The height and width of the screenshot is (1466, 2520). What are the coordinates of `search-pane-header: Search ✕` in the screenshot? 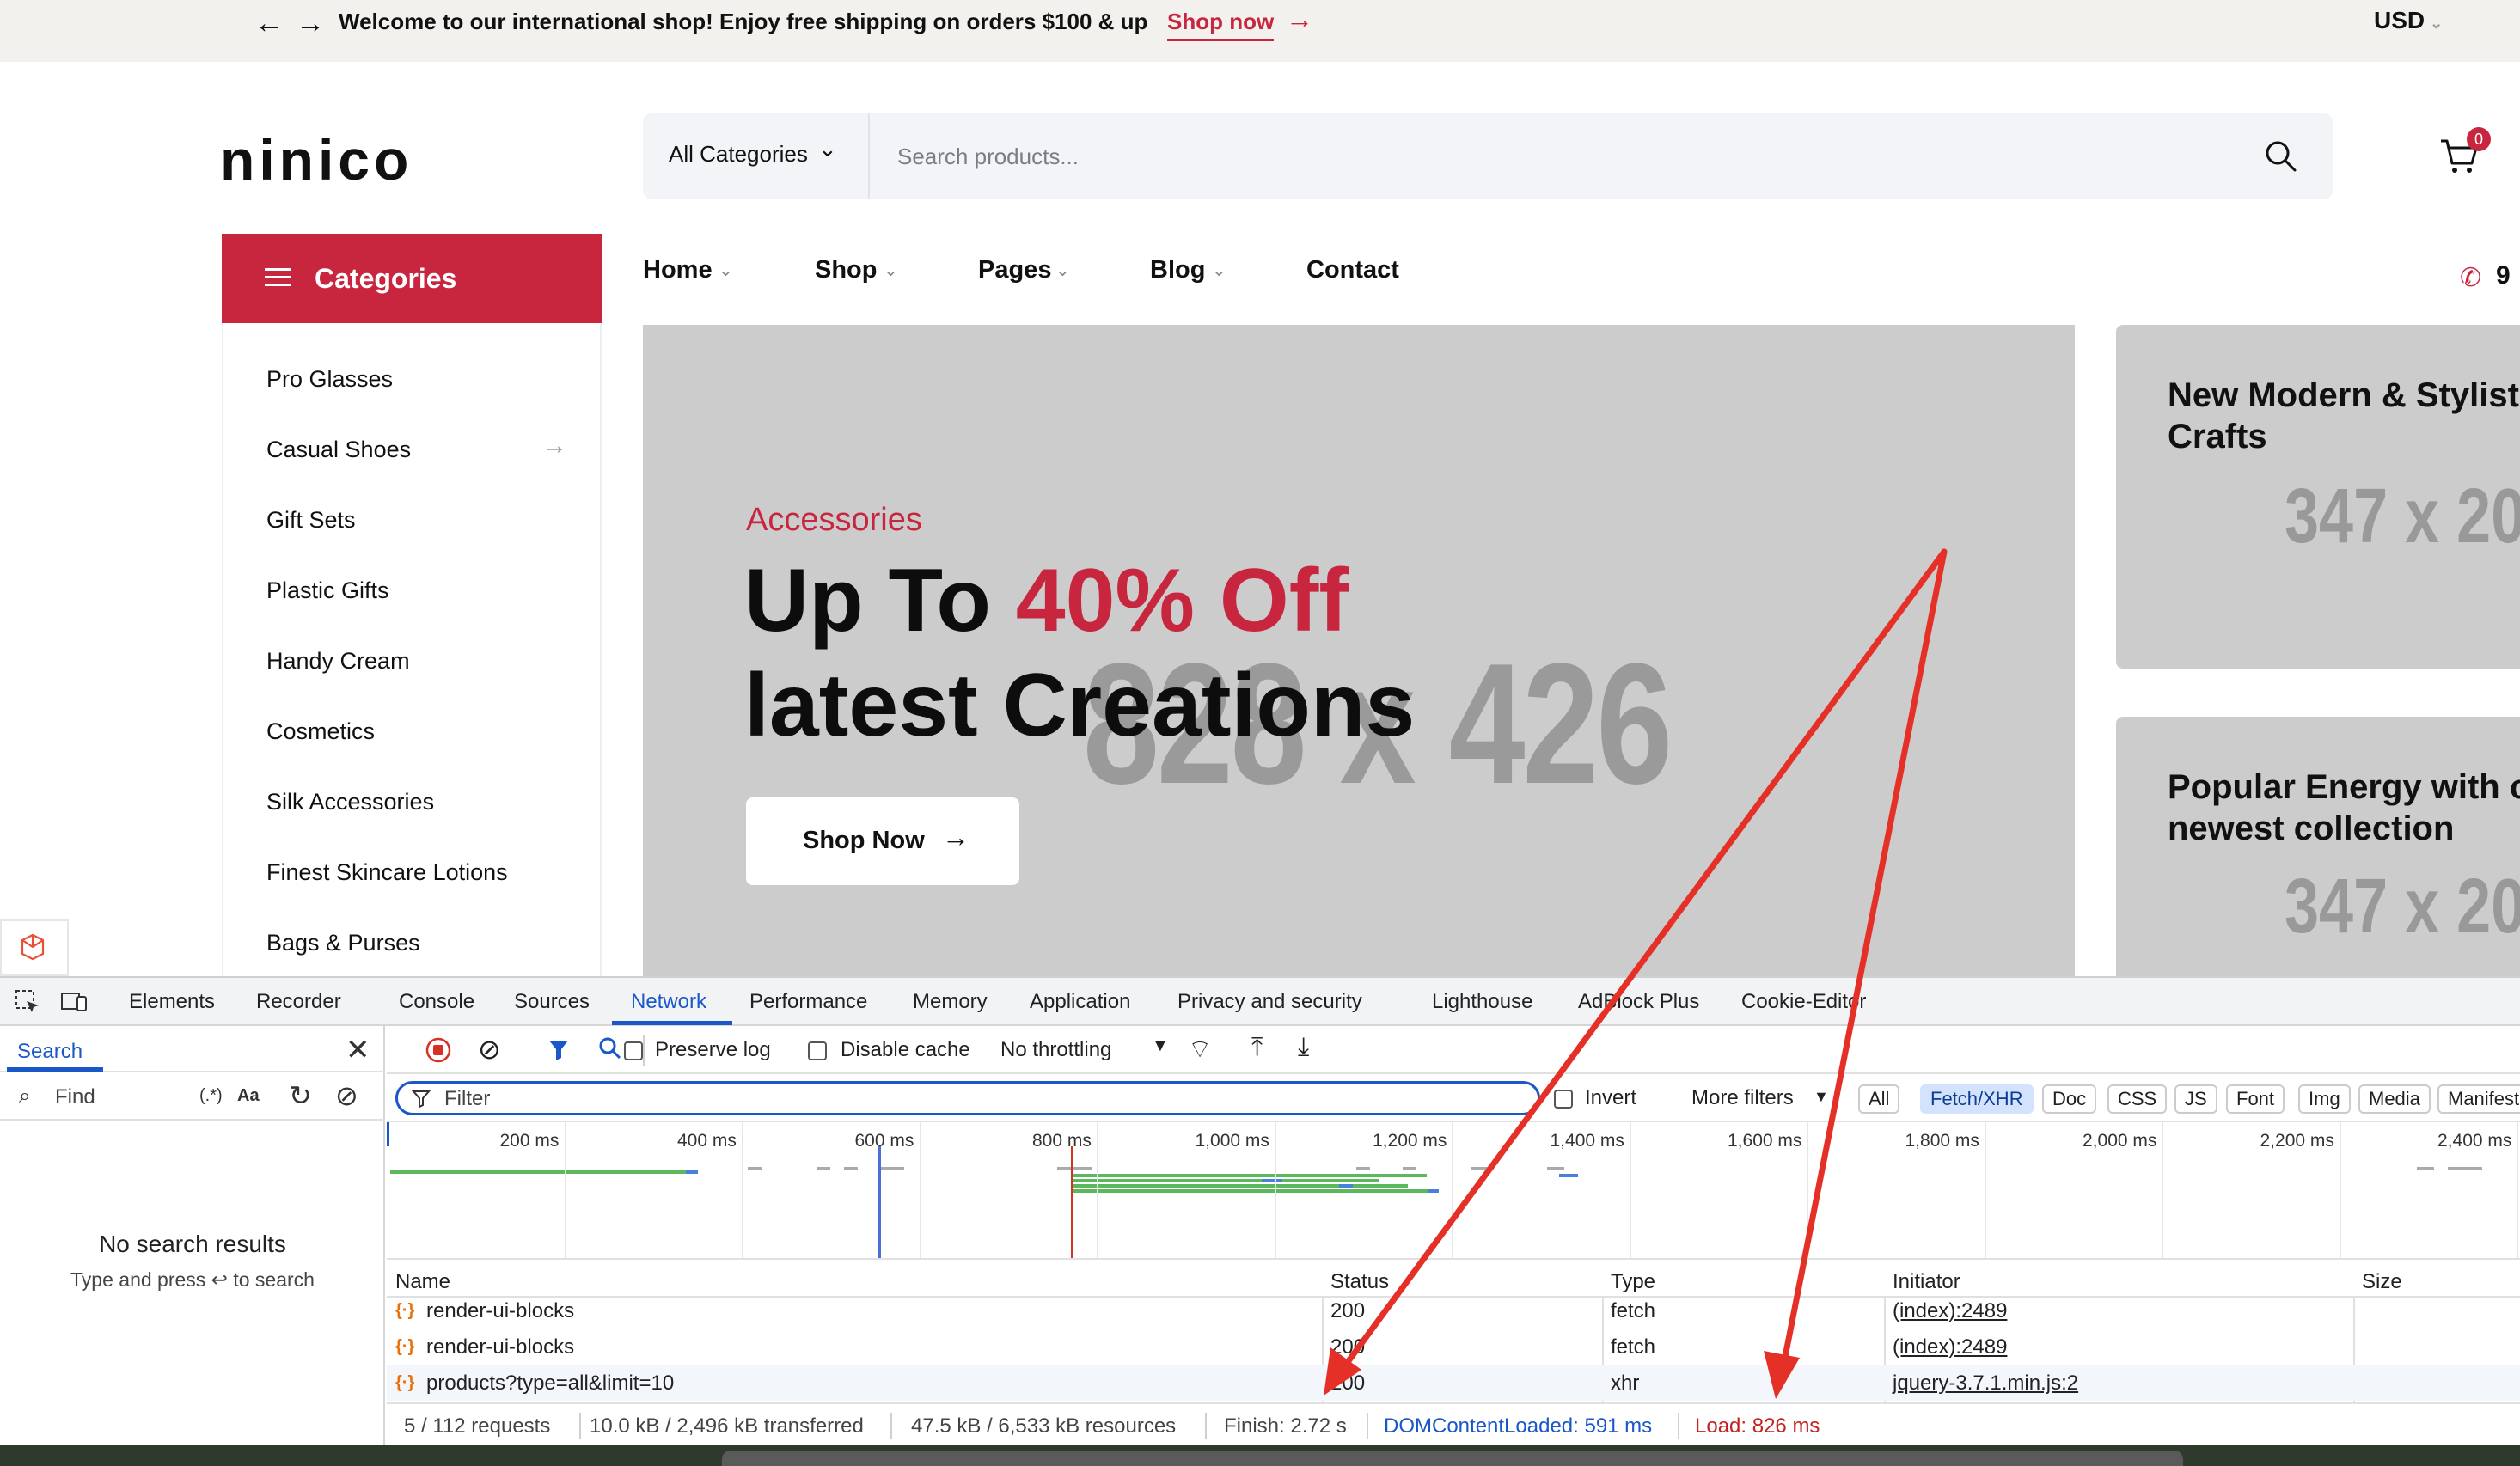 It's located at (192, 1049).